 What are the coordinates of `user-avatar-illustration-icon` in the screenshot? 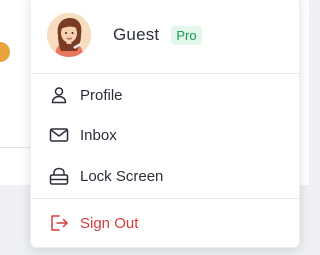 It's located at (69, 35).